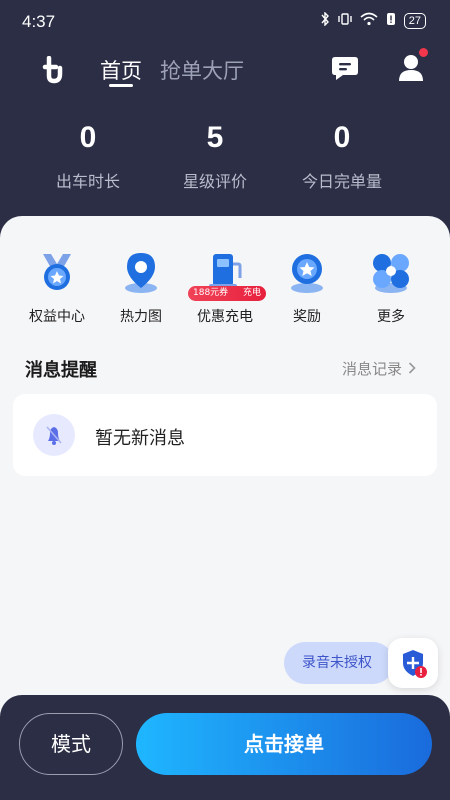 Image resolution: width=450 pixels, height=800 pixels. Describe the element at coordinates (391, 272) in the screenshot. I see `more-apps-icon` at that location.